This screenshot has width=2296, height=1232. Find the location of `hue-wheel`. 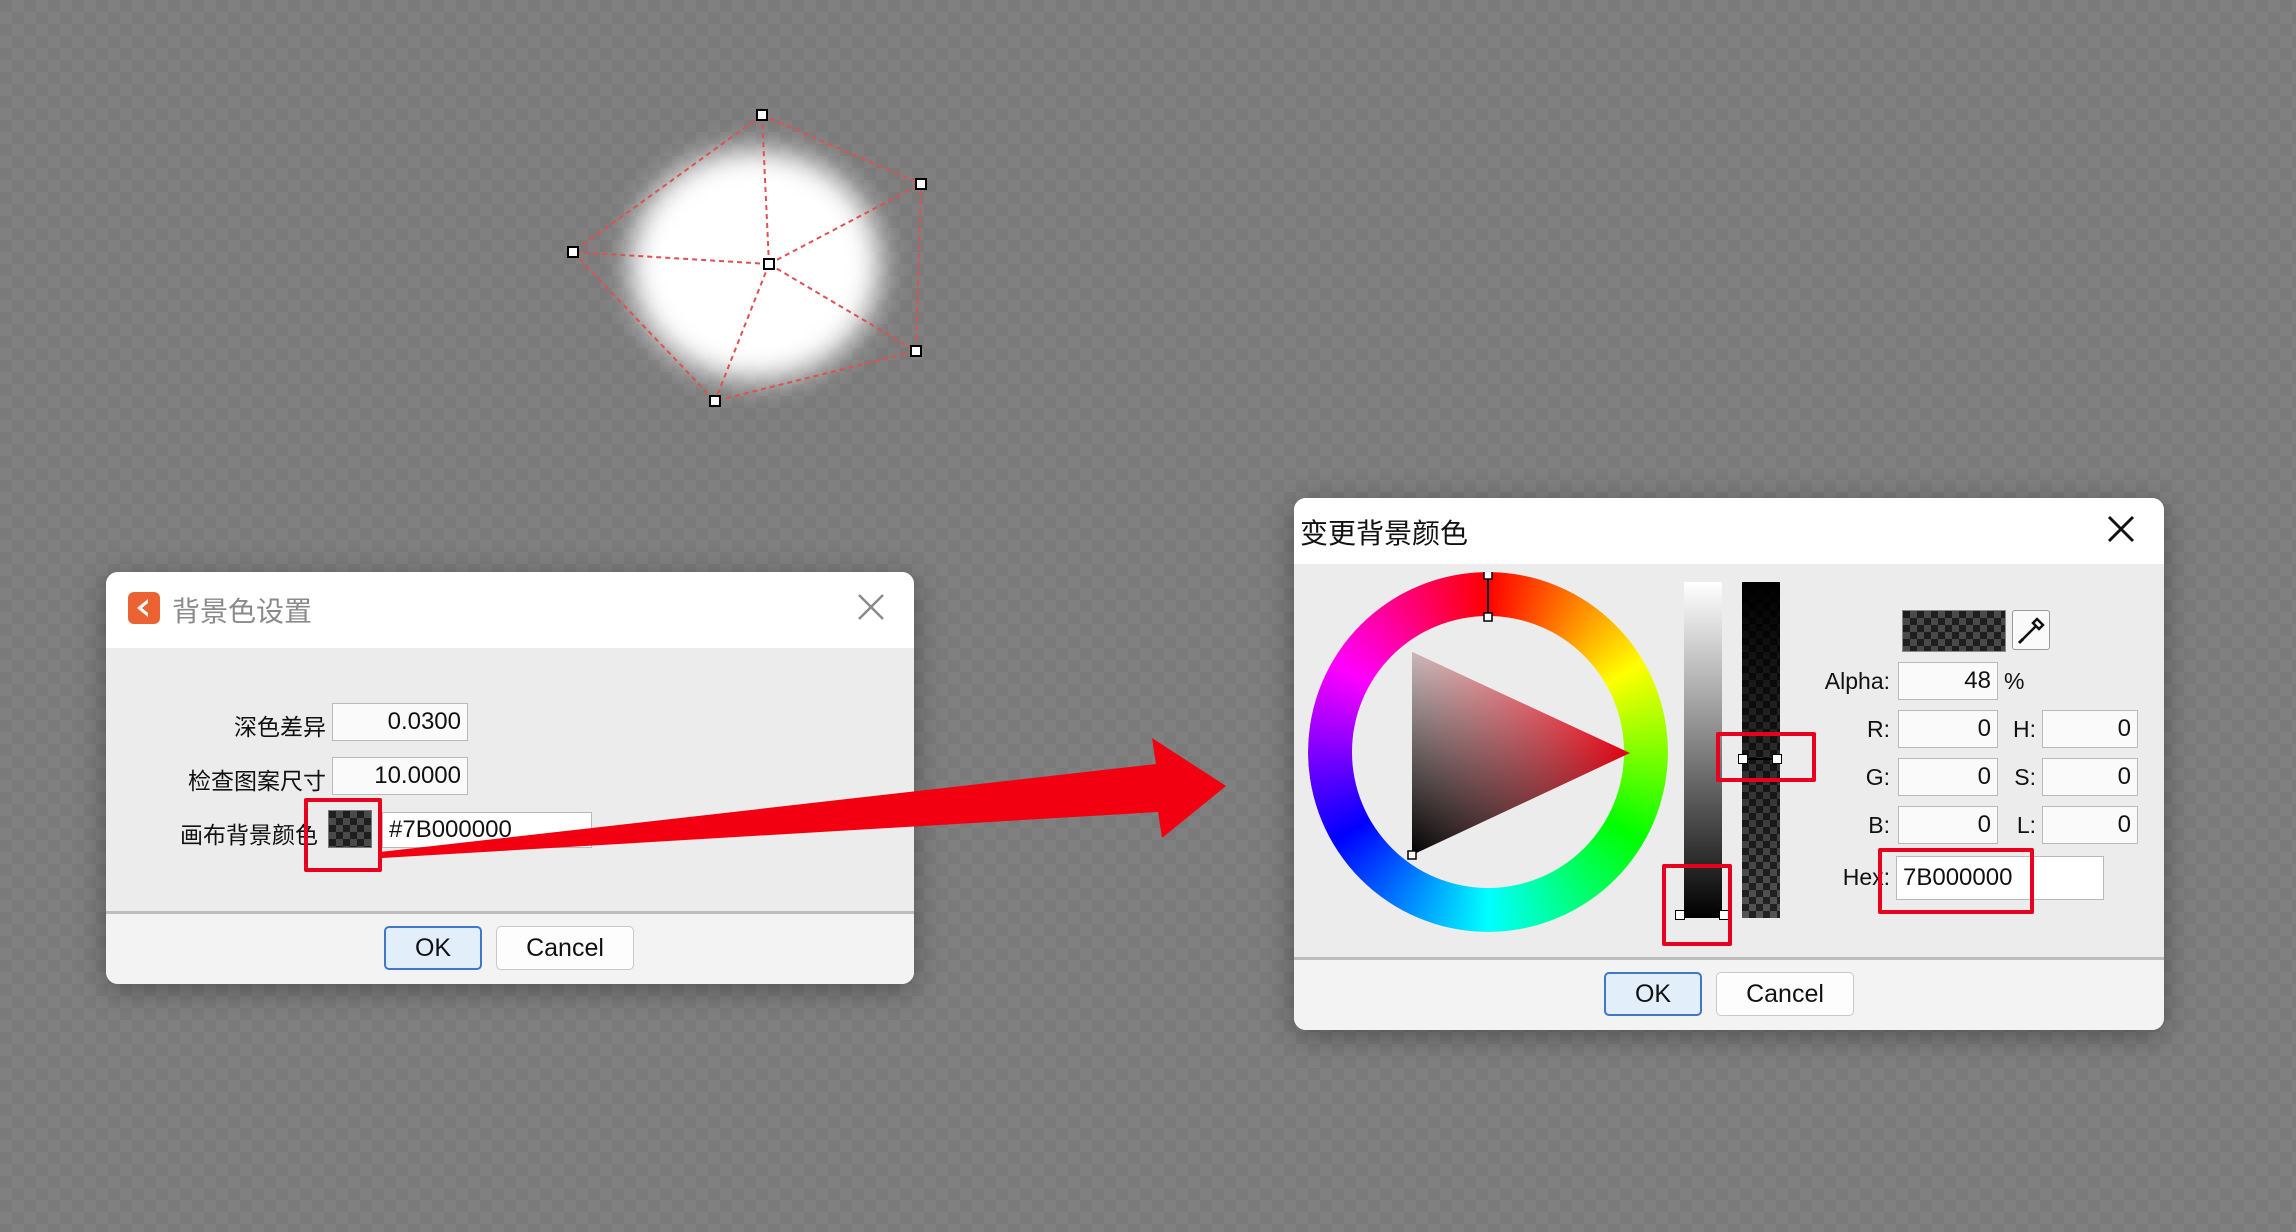

hue-wheel is located at coordinates (1488, 752).